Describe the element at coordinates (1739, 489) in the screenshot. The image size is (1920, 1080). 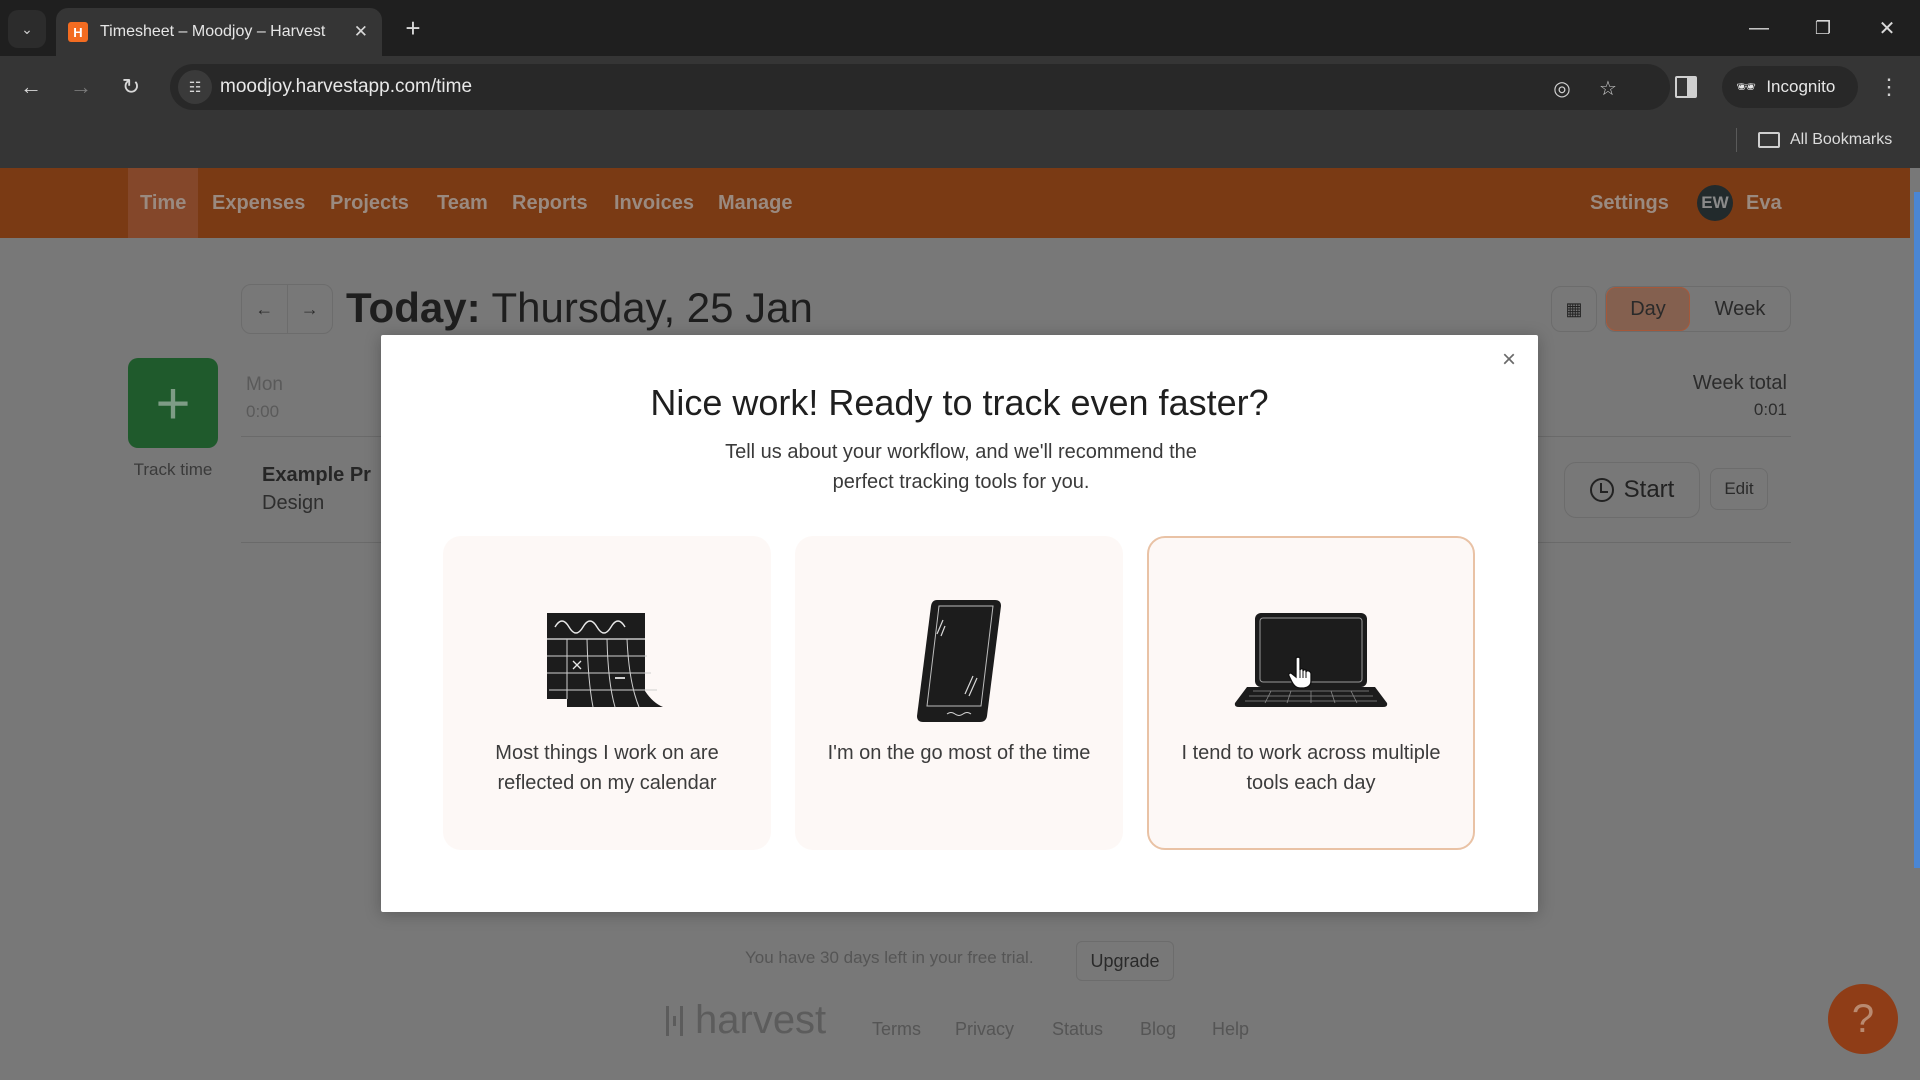
I see `edit-entry-button: Edit` at that location.